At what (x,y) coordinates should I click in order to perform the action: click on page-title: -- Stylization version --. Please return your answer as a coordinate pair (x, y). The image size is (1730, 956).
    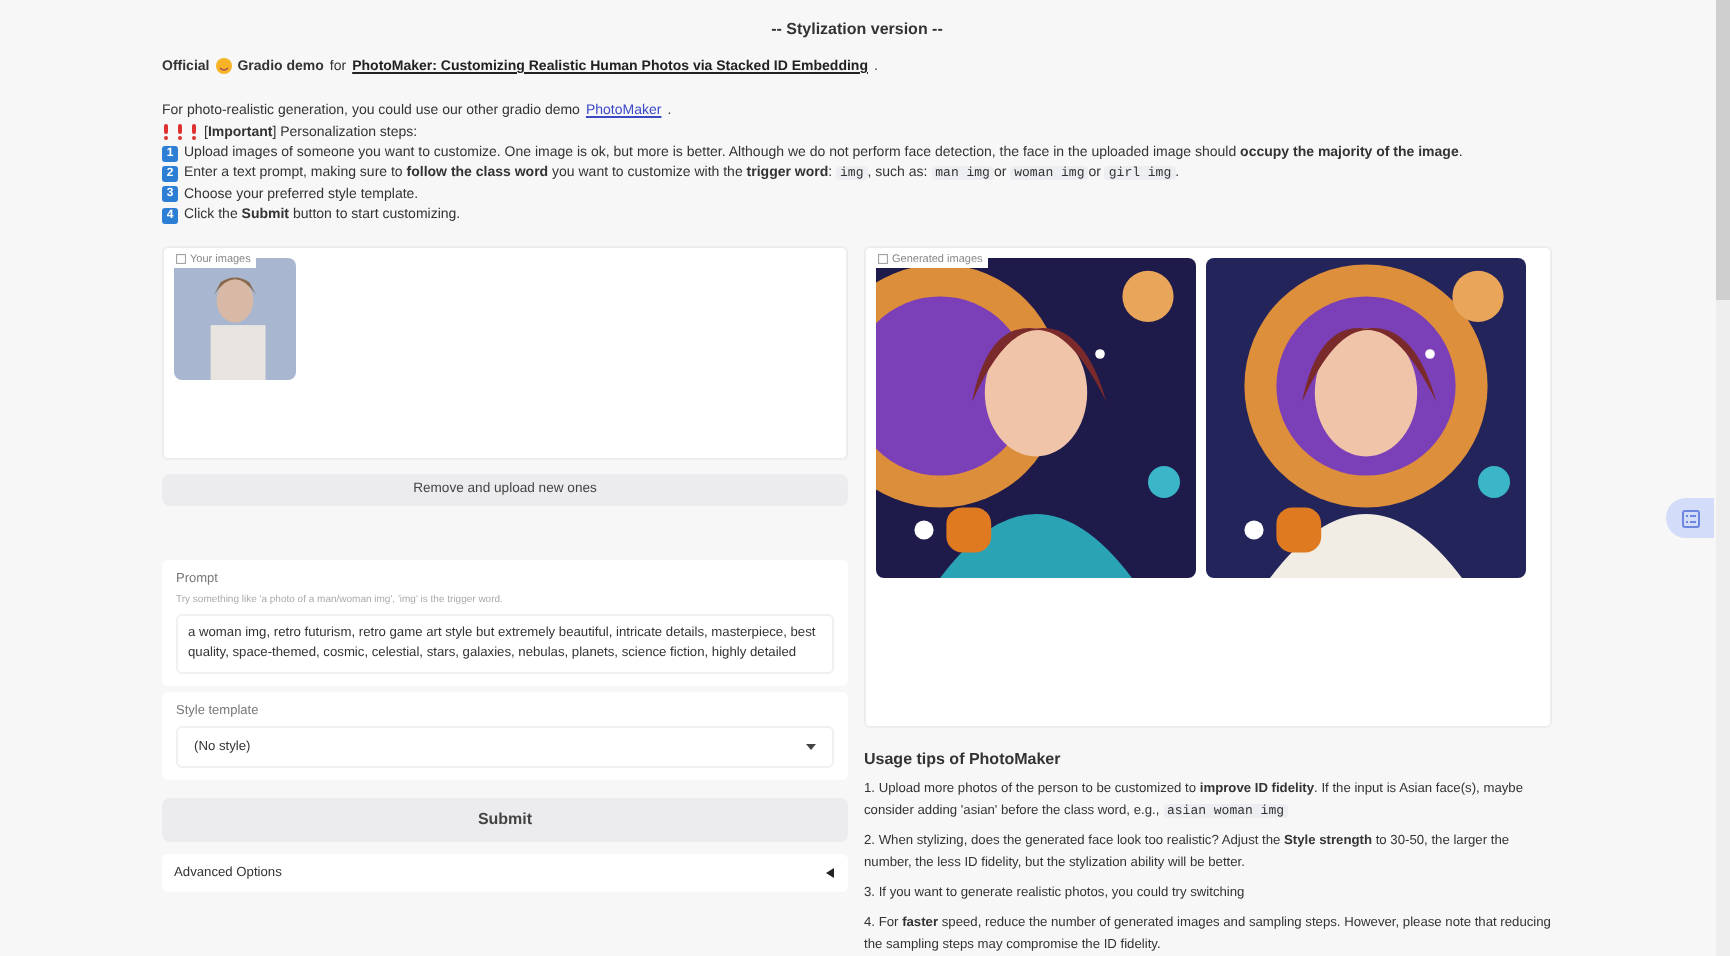
    Looking at the image, I should click on (857, 30).